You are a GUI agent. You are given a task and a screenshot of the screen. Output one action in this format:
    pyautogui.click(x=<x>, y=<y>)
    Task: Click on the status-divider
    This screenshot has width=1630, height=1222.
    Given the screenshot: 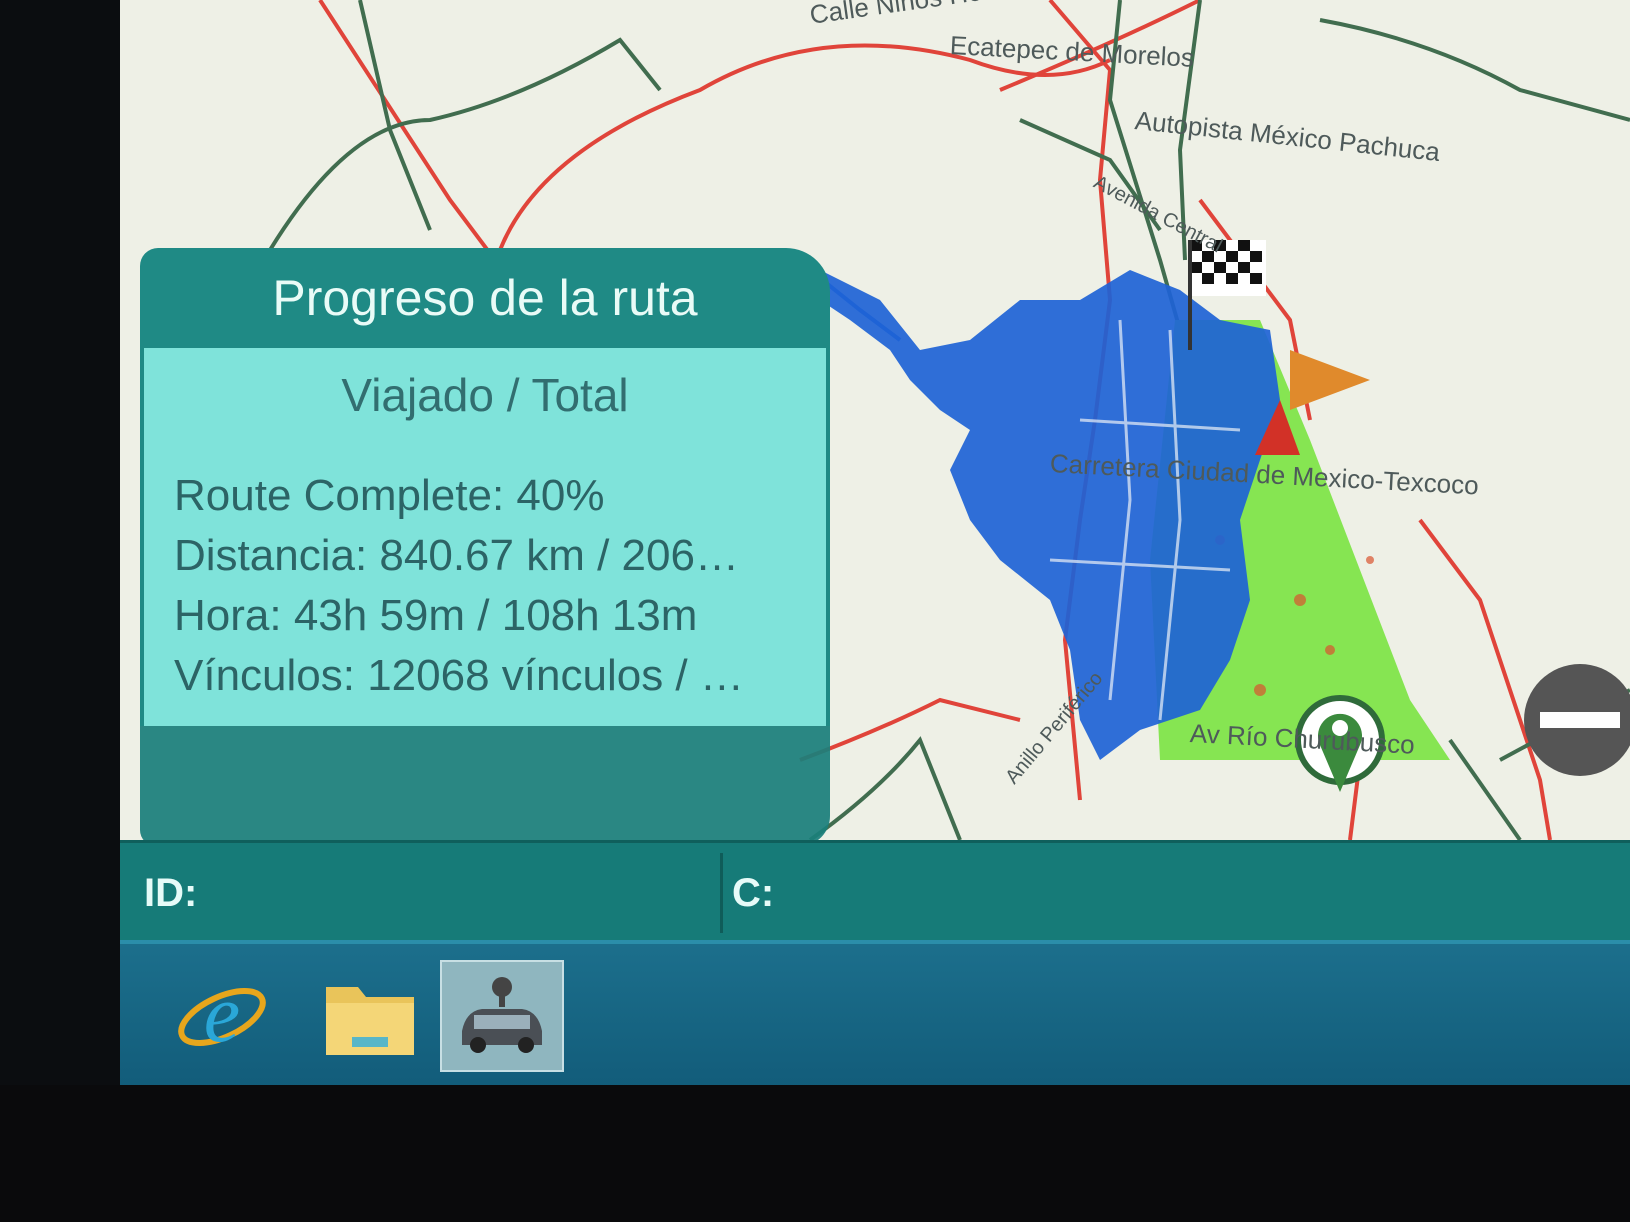 What is the action you would take?
    pyautogui.click(x=721, y=893)
    